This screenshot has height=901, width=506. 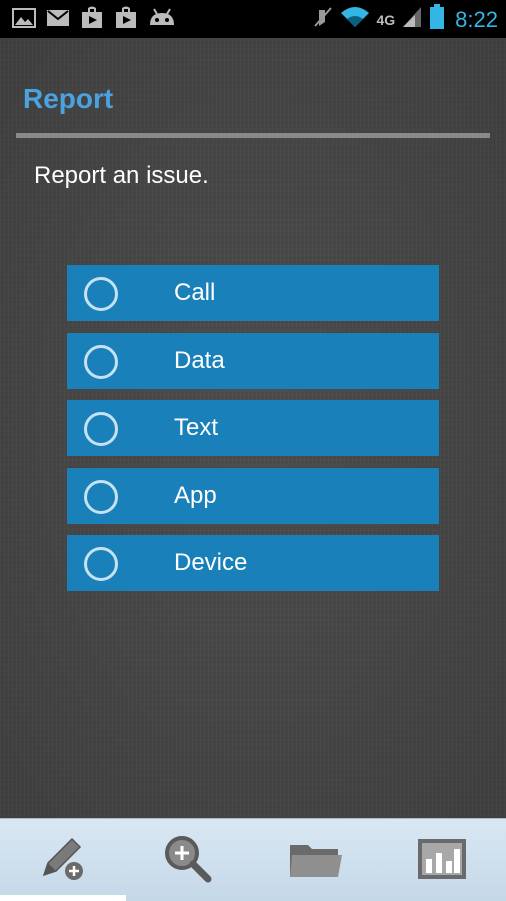 I want to click on page-title: Report, so click(x=68, y=98).